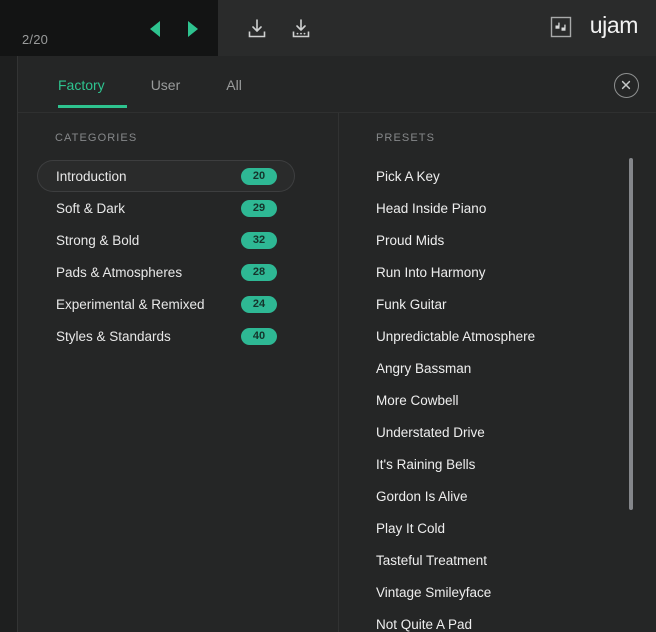  I want to click on preset-name: Angry Bassman, so click(424, 368).